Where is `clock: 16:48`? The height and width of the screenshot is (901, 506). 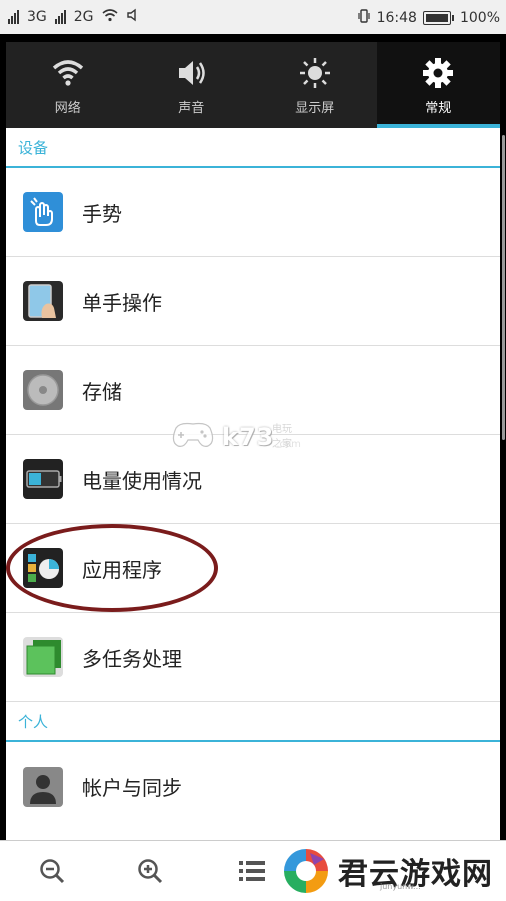
clock: 16:48 is located at coordinates (396, 18).